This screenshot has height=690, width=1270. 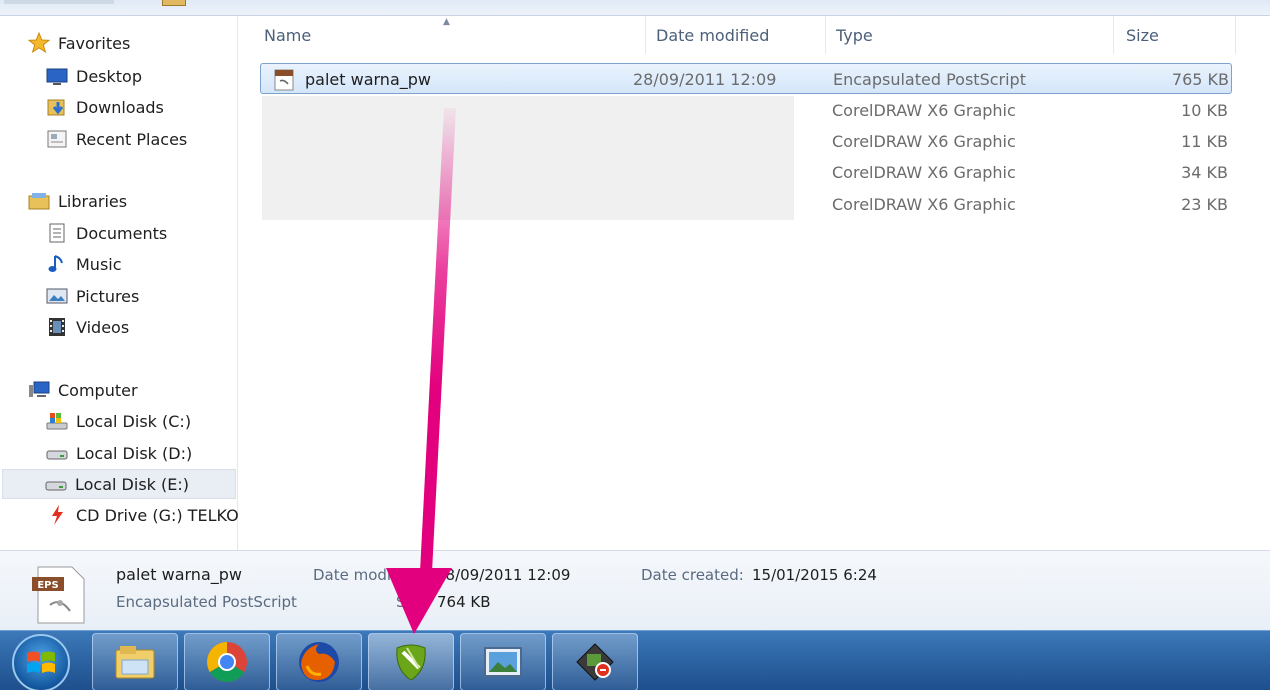 What do you see at coordinates (446, 22) in the screenshot?
I see `sort-ascending-icon: ▲` at bounding box center [446, 22].